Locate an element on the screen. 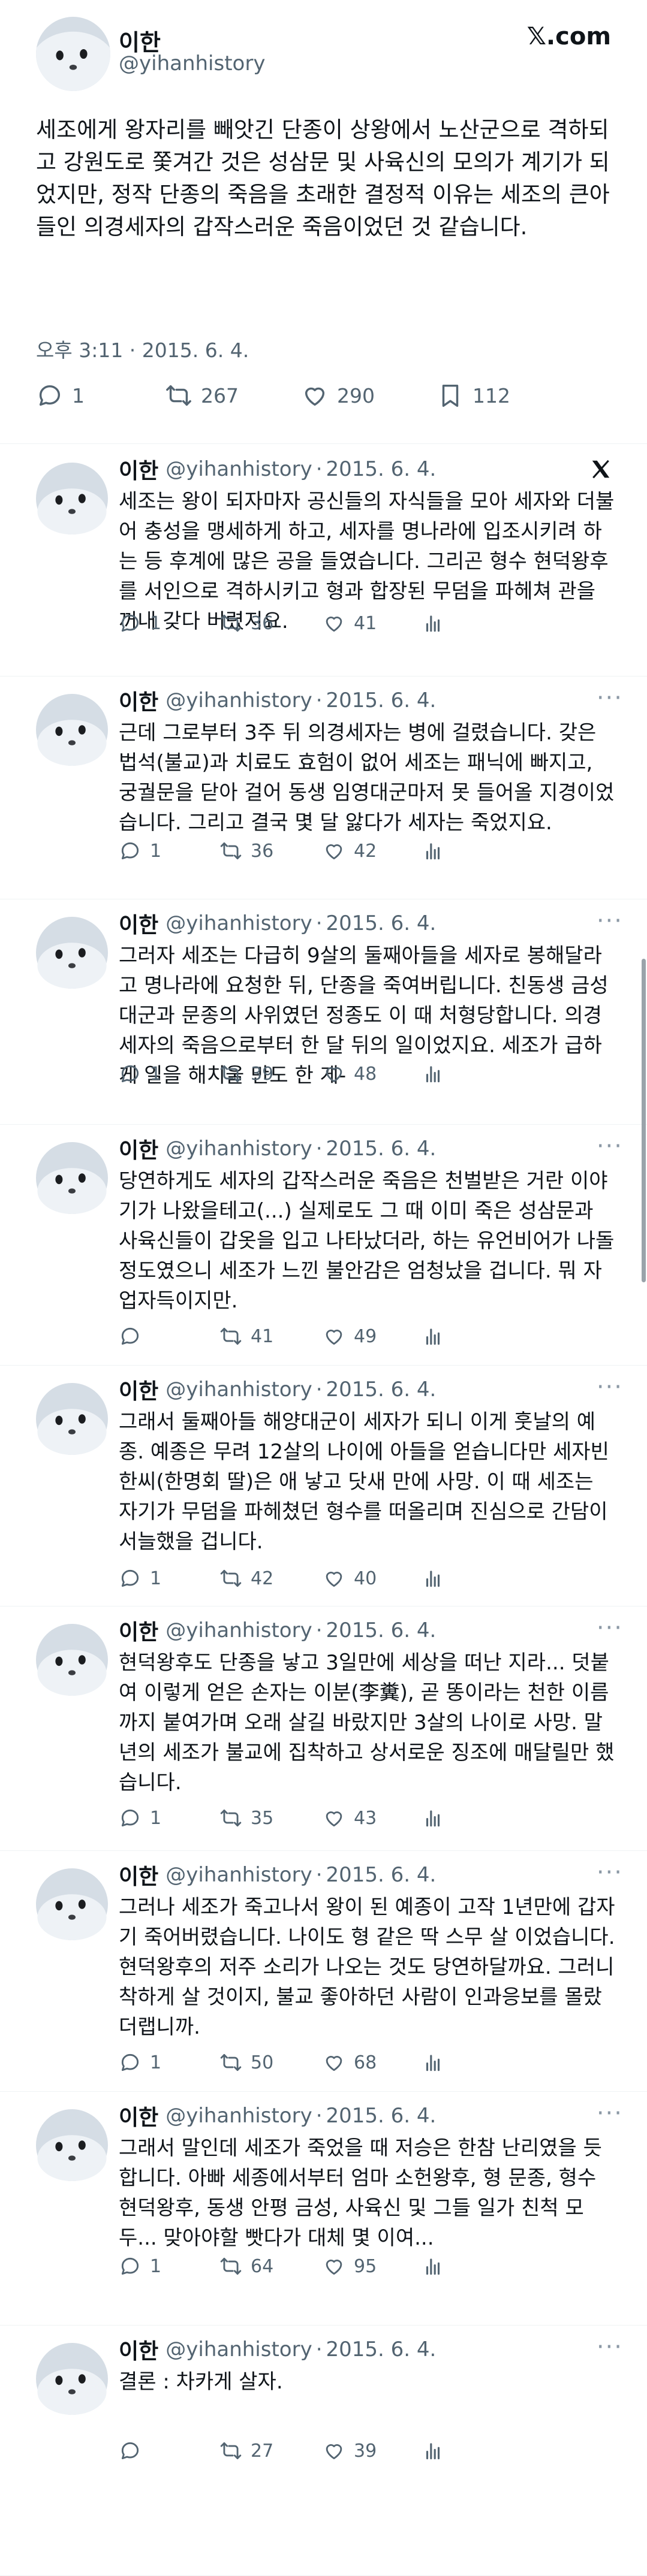  retweet-button: 64 is located at coordinates (246, 2266).